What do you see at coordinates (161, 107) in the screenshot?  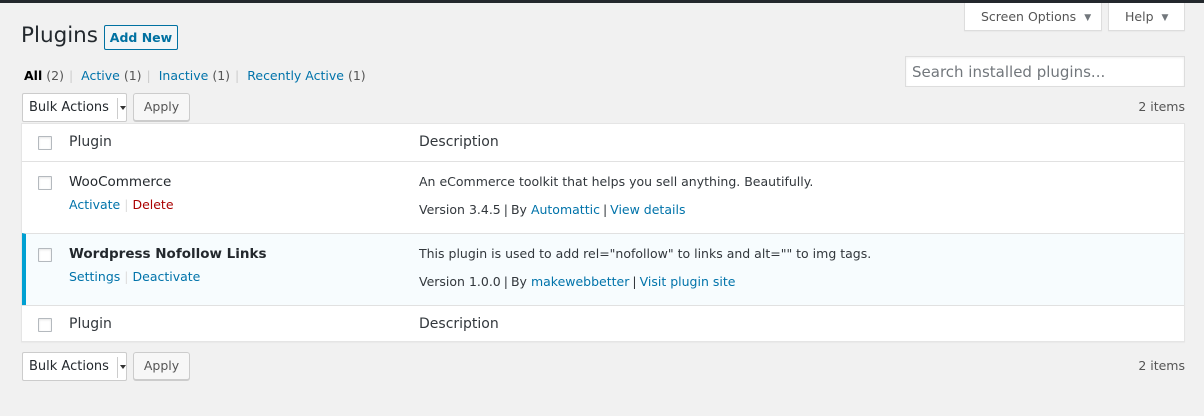 I see `apply-button-top: Apply` at bounding box center [161, 107].